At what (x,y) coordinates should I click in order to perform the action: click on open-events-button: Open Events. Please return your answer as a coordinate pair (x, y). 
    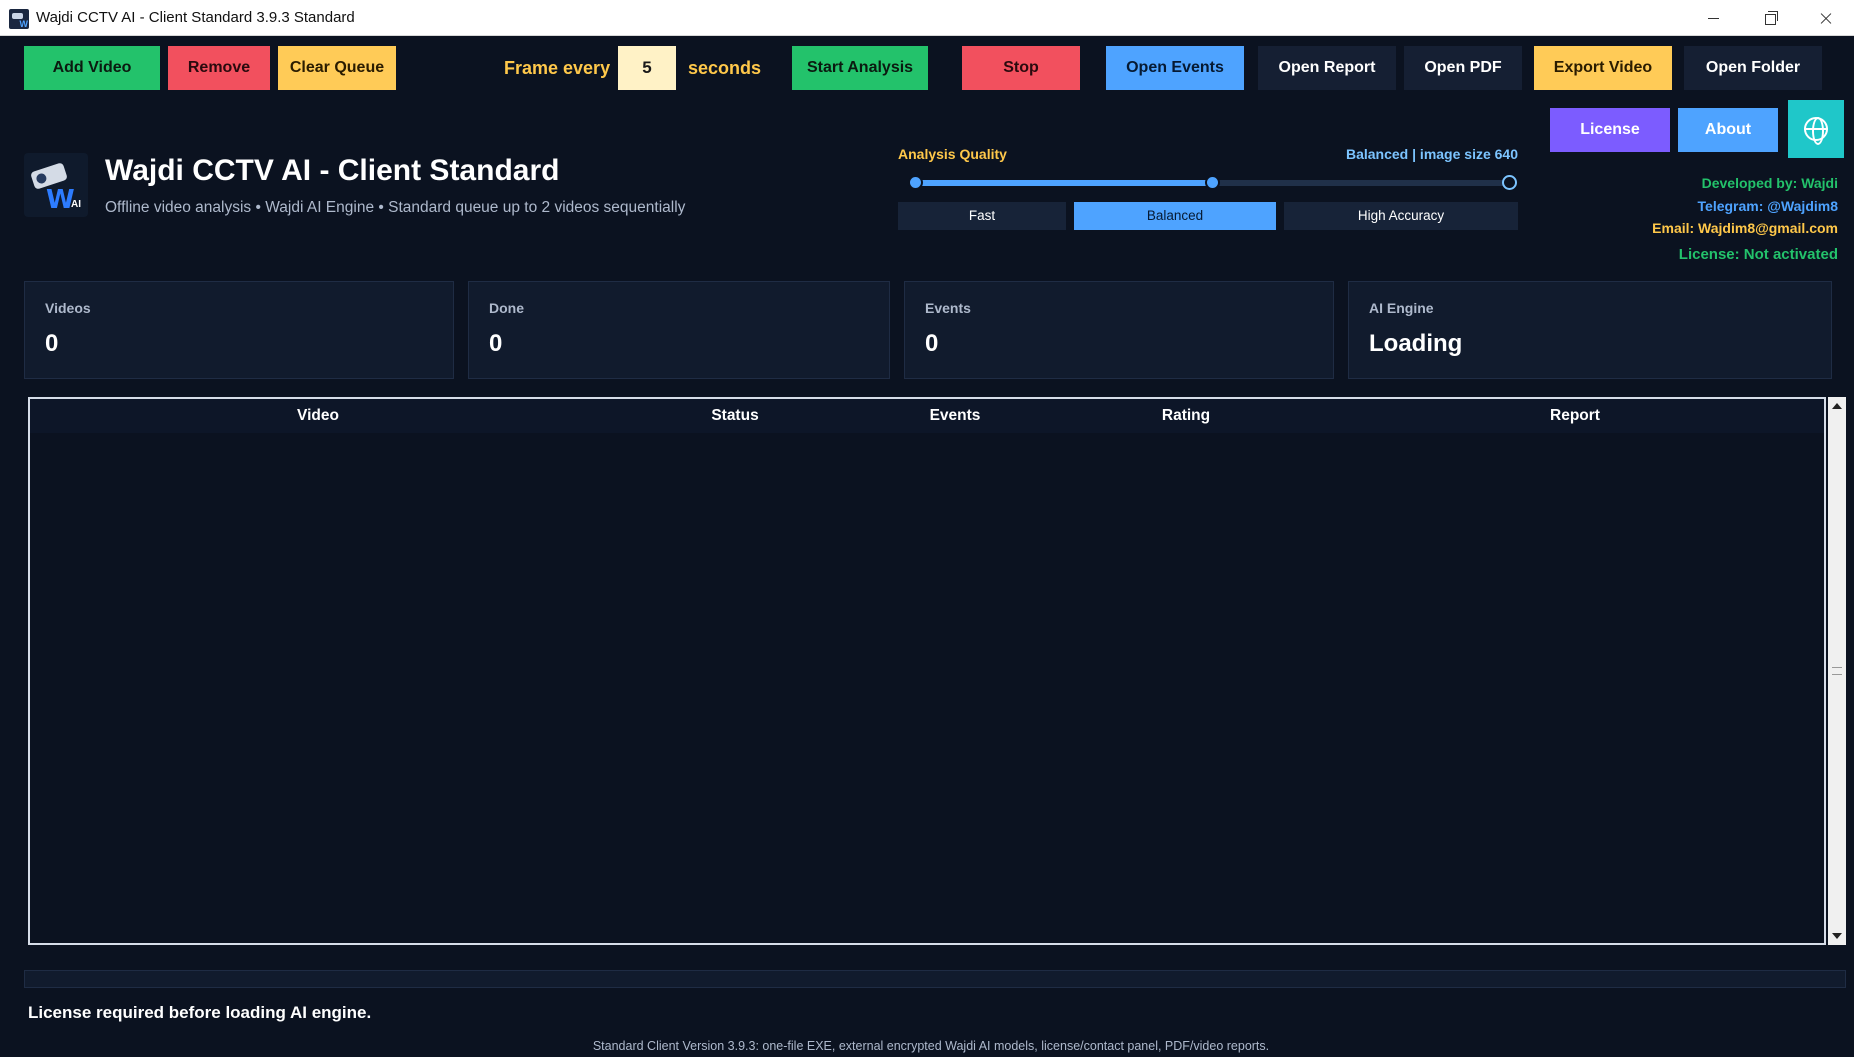
    Looking at the image, I should click on (1175, 68).